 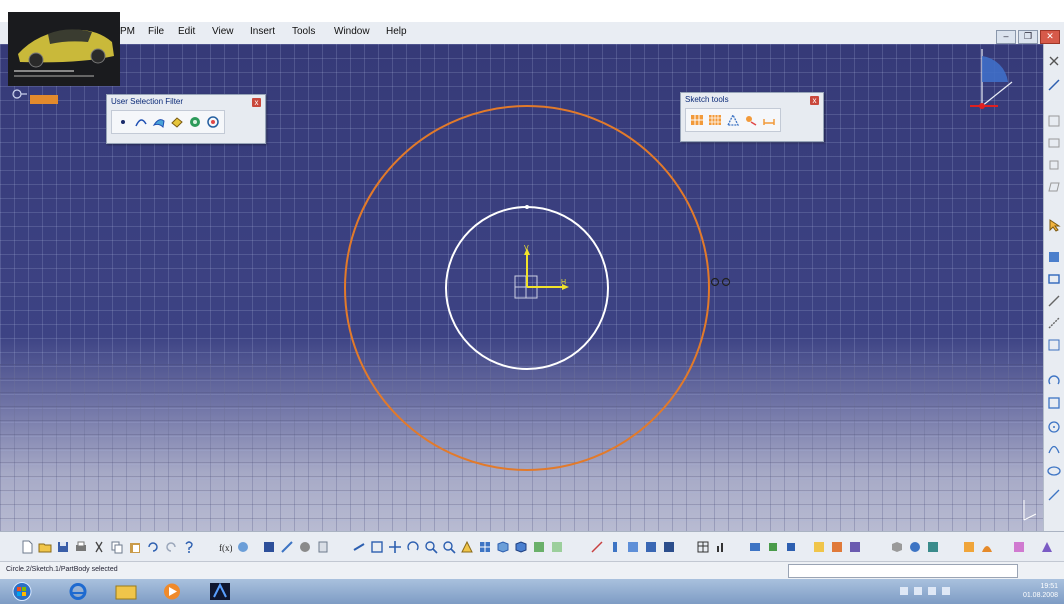 What do you see at coordinates (1054, 345) in the screenshot?
I see `spline-icon` at bounding box center [1054, 345].